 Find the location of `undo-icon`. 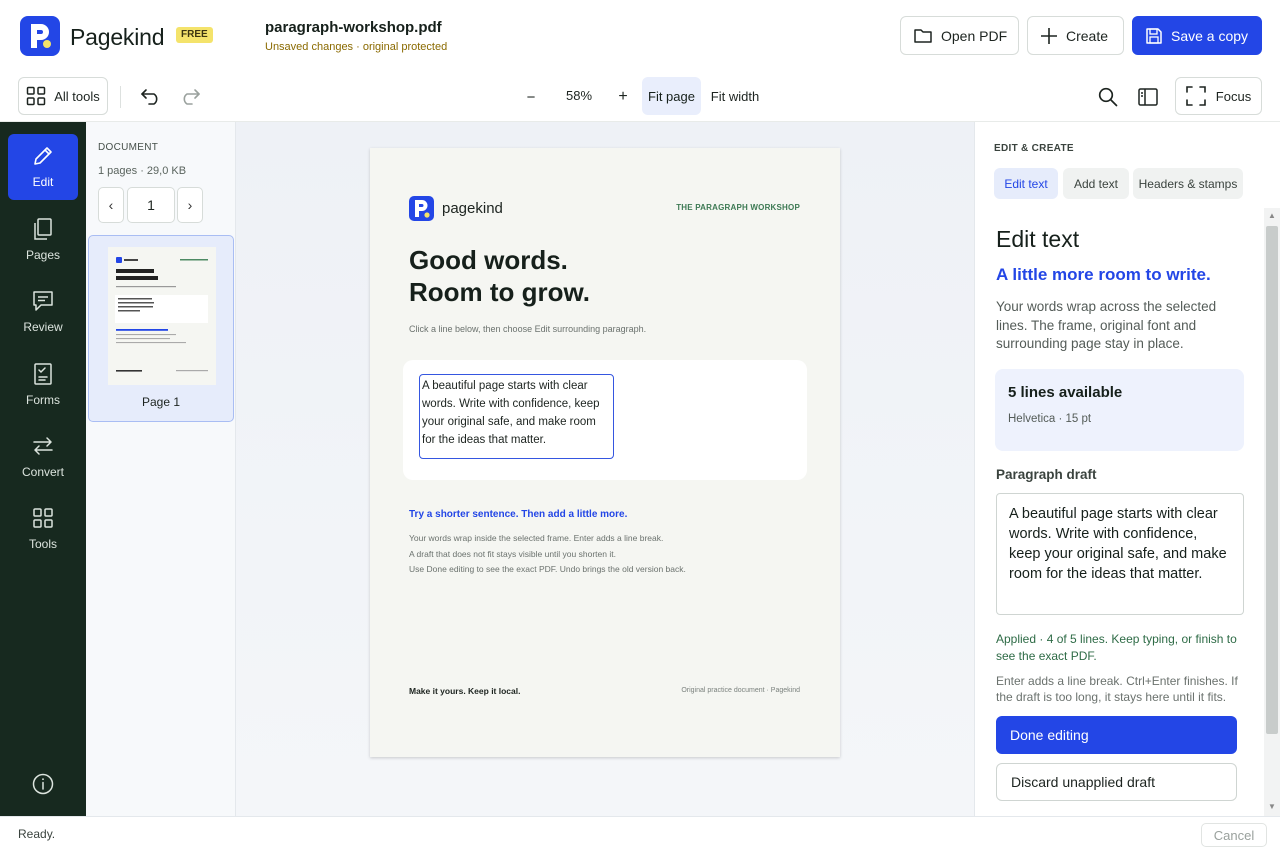

undo-icon is located at coordinates (151, 97).